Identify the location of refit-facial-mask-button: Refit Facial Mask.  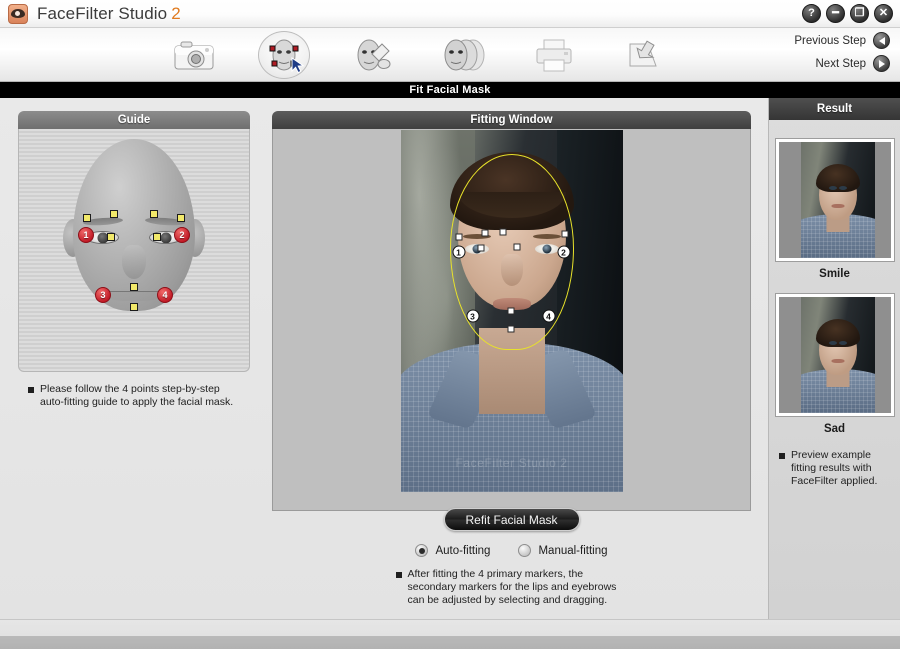
(511, 519).